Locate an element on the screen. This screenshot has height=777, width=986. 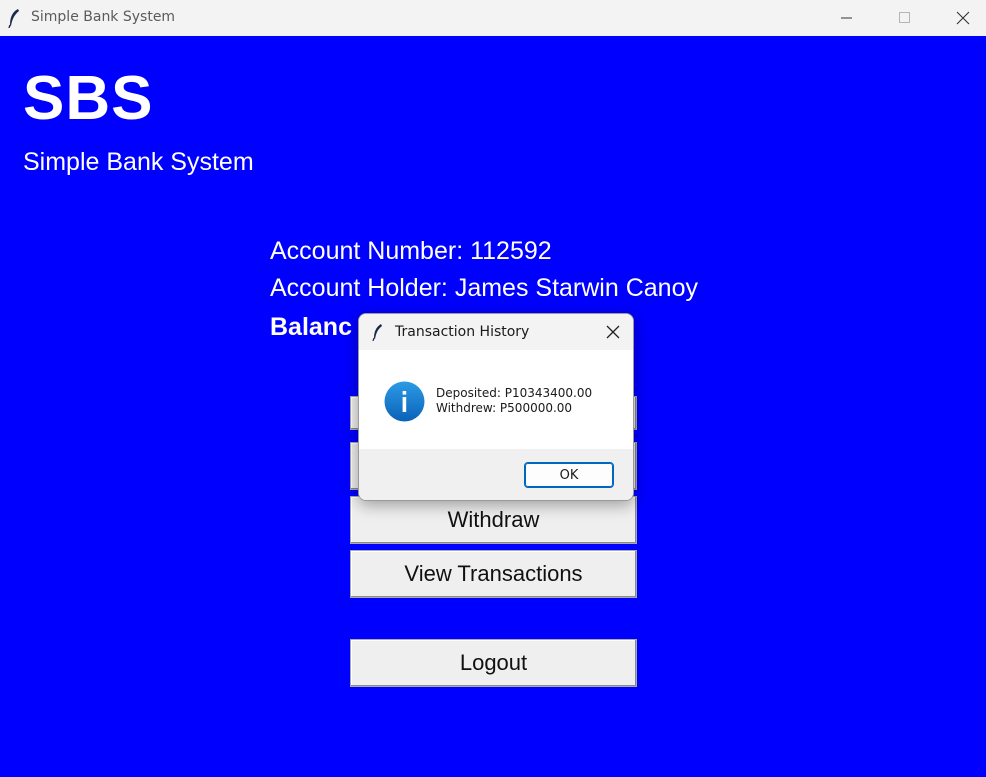
deposited-line: Deposited: P10343400.00 is located at coordinates (514, 393).